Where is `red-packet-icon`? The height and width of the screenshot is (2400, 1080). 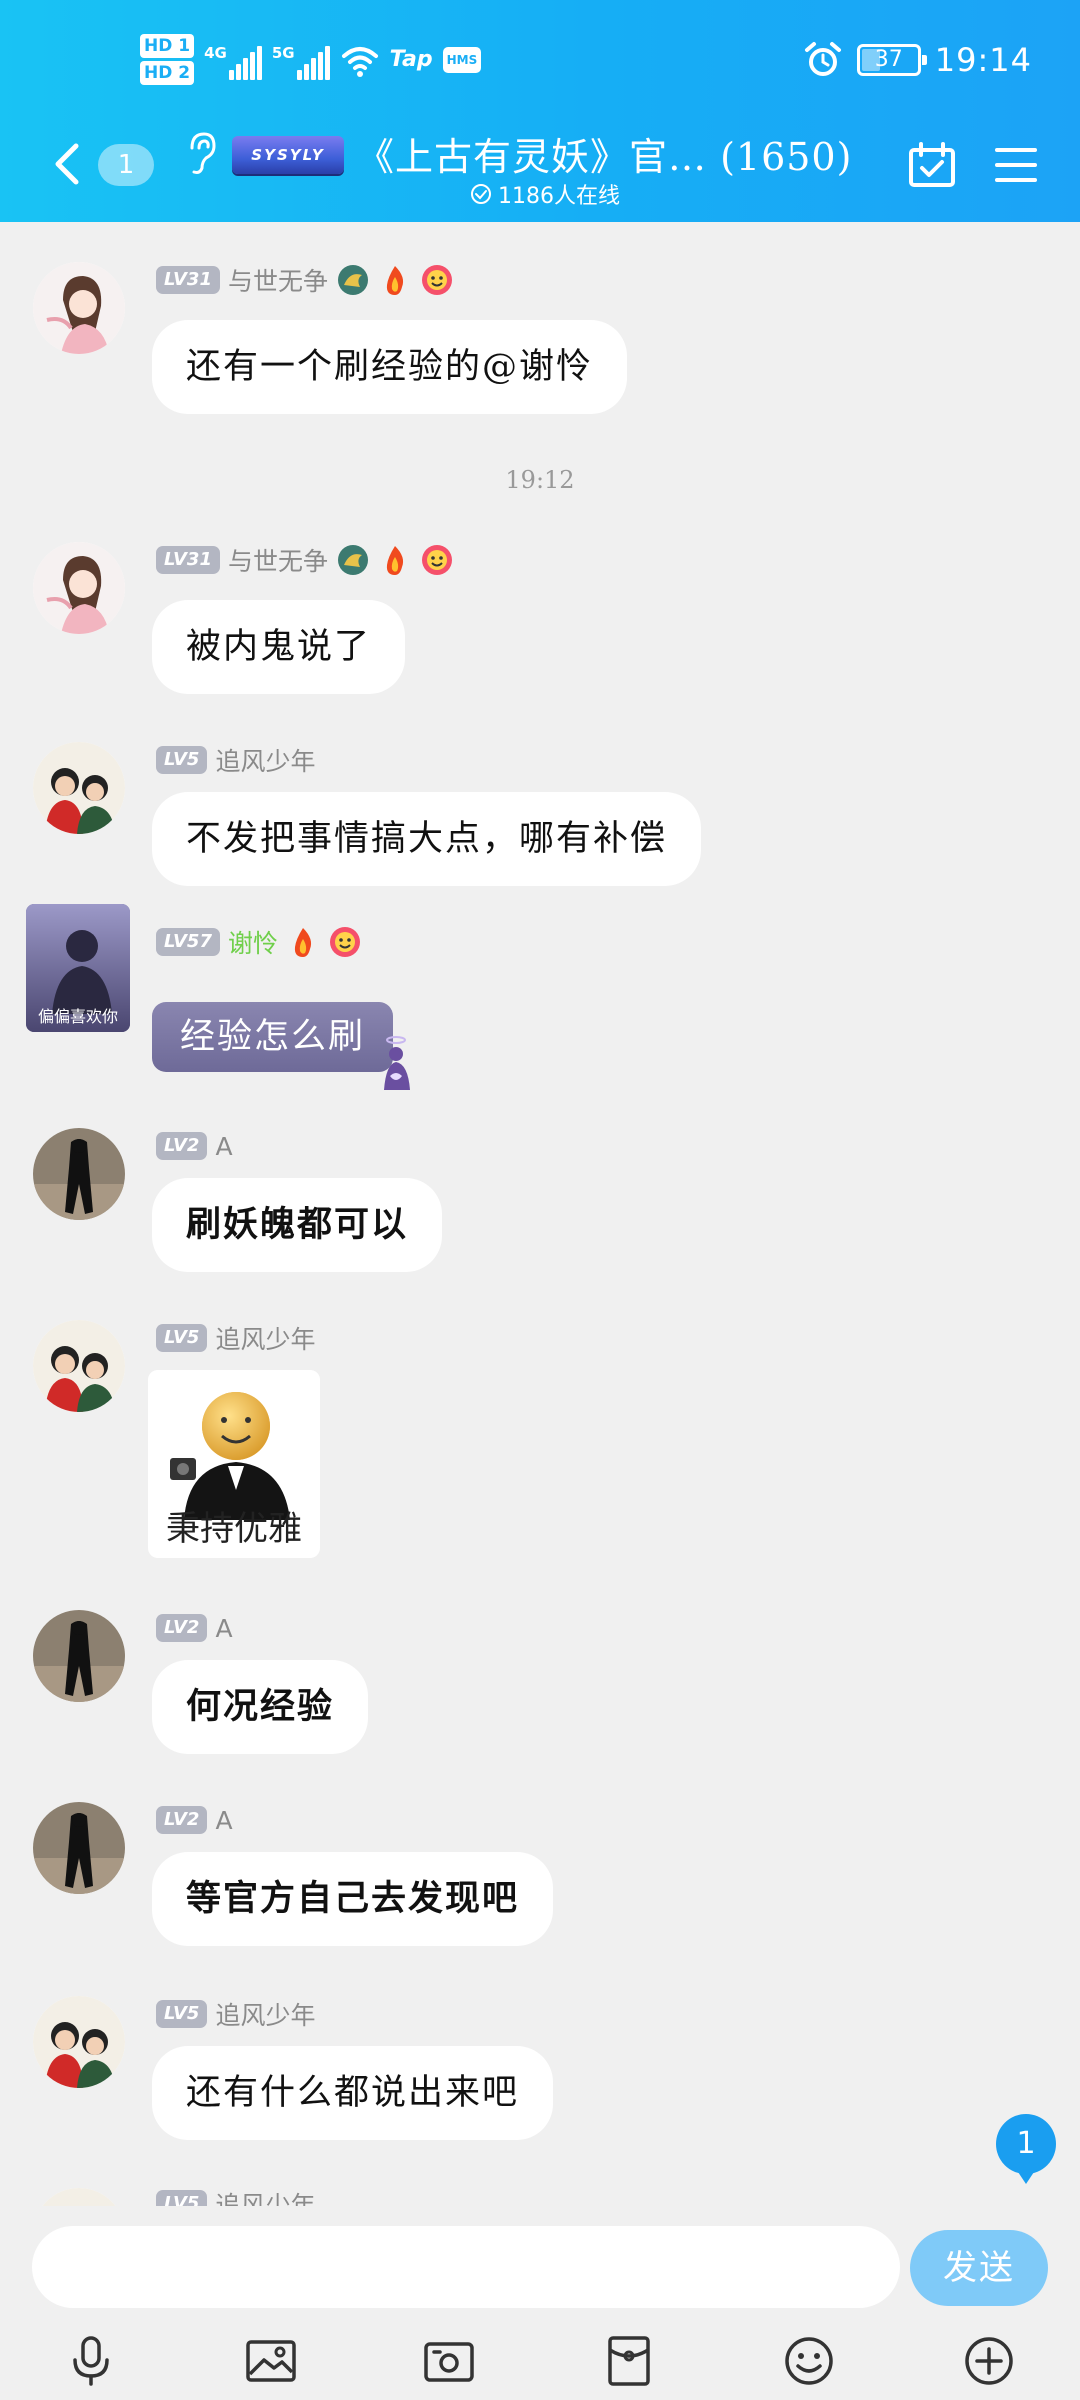
red-packet-icon is located at coordinates (629, 2361).